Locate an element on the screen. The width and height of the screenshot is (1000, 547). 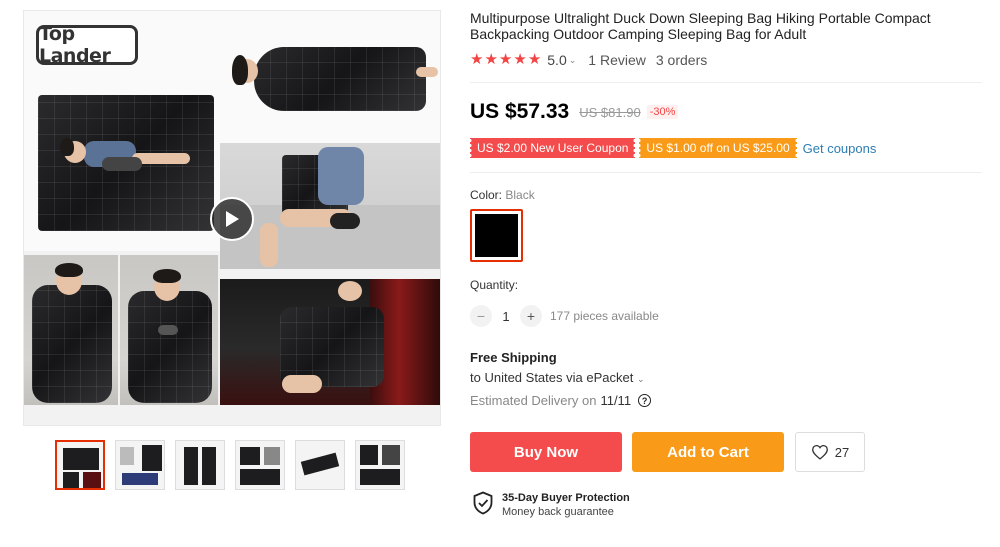
rating-stars: ★ ★ ★ ★ ★ is located at coordinates (505, 60).